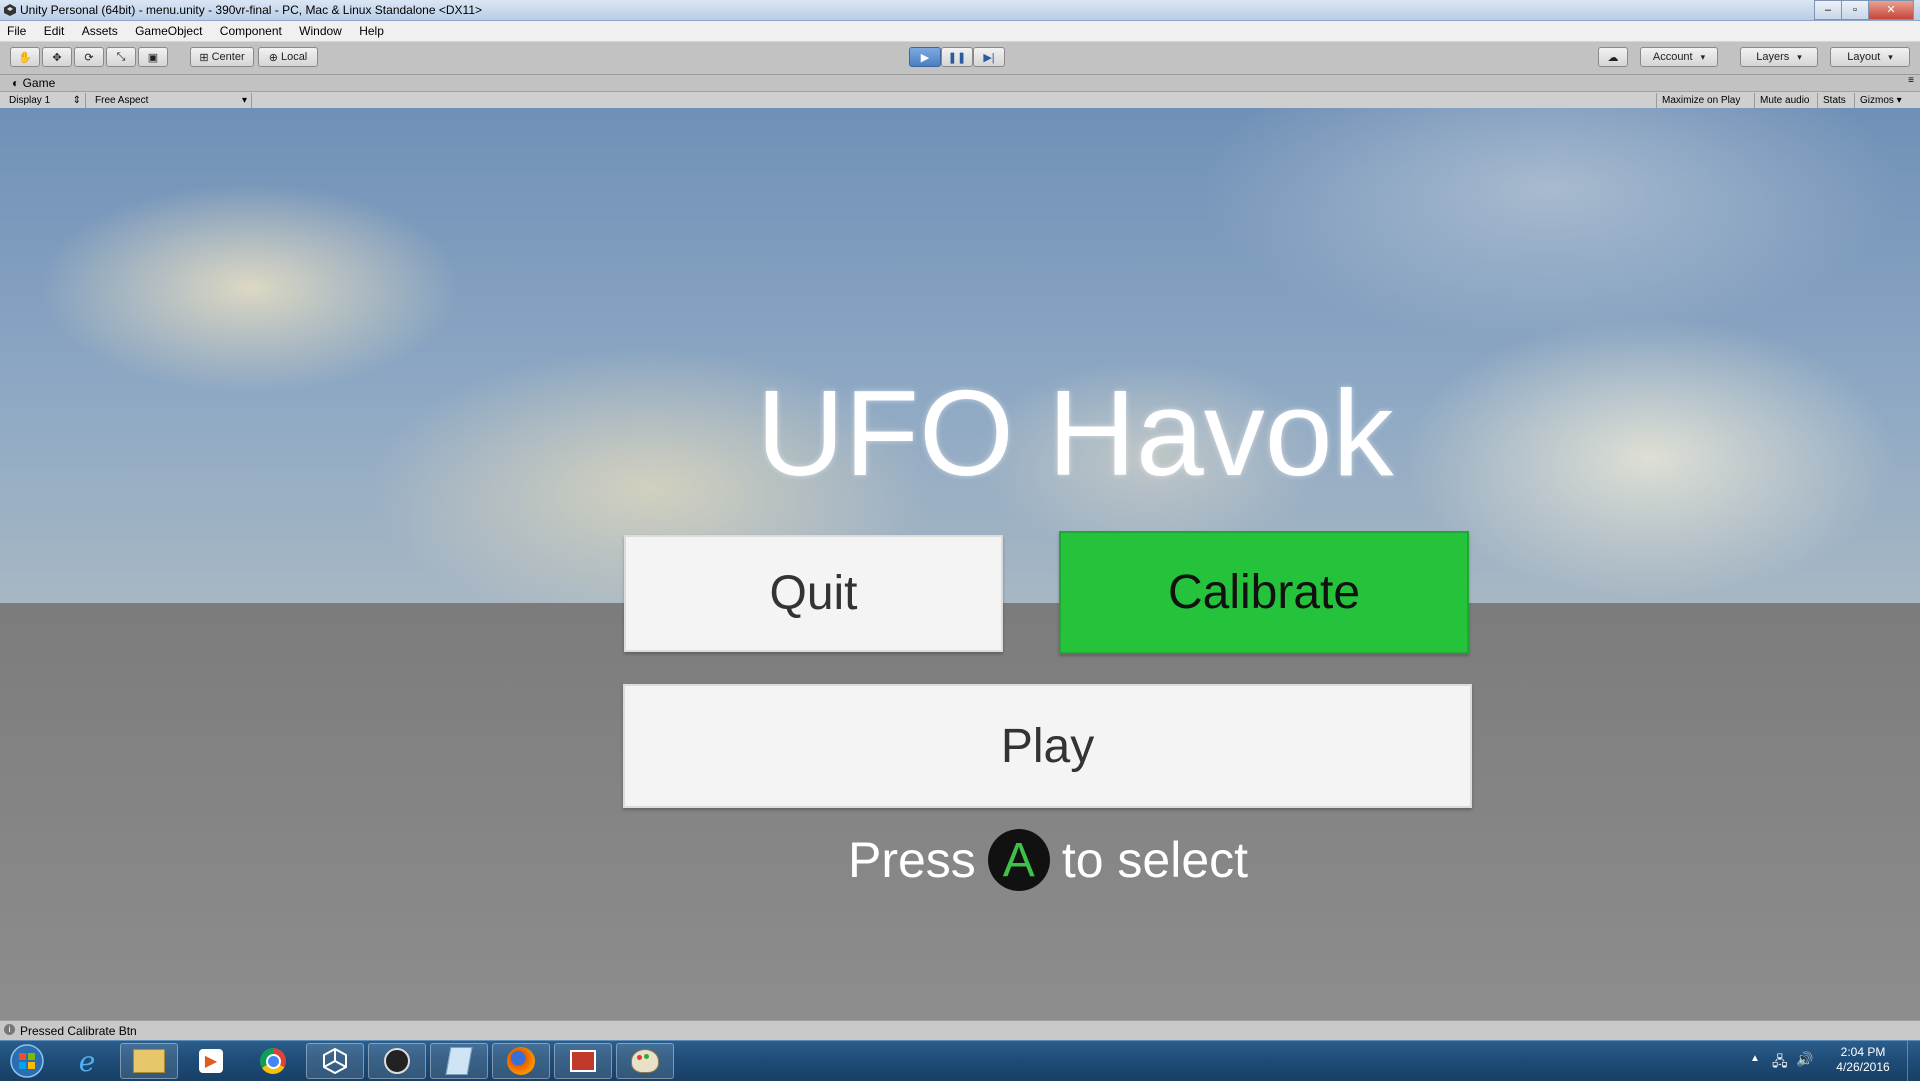  What do you see at coordinates (1864, 57) in the screenshot?
I see `layout-label: Layout` at bounding box center [1864, 57].